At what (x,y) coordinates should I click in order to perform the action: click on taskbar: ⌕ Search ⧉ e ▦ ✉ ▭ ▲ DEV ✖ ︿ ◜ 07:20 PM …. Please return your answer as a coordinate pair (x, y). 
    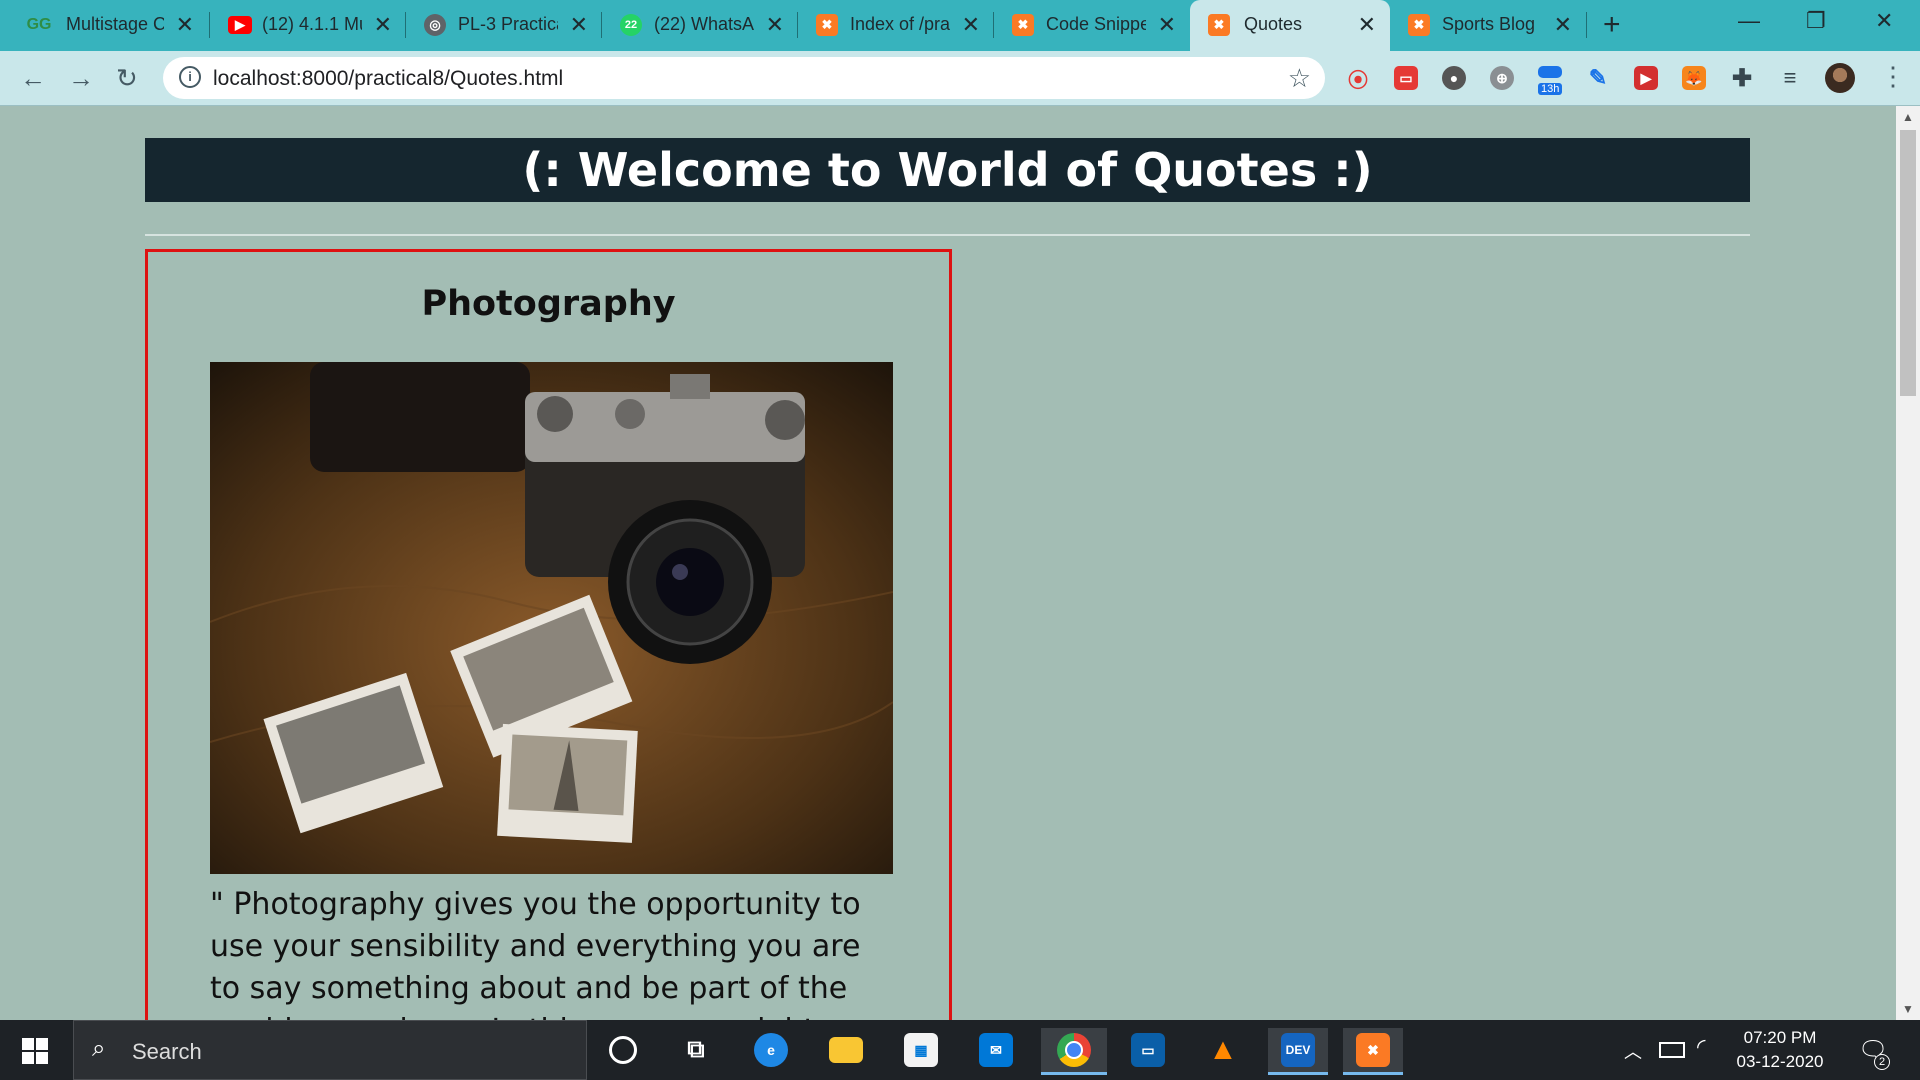
    Looking at the image, I should click on (960, 1050).